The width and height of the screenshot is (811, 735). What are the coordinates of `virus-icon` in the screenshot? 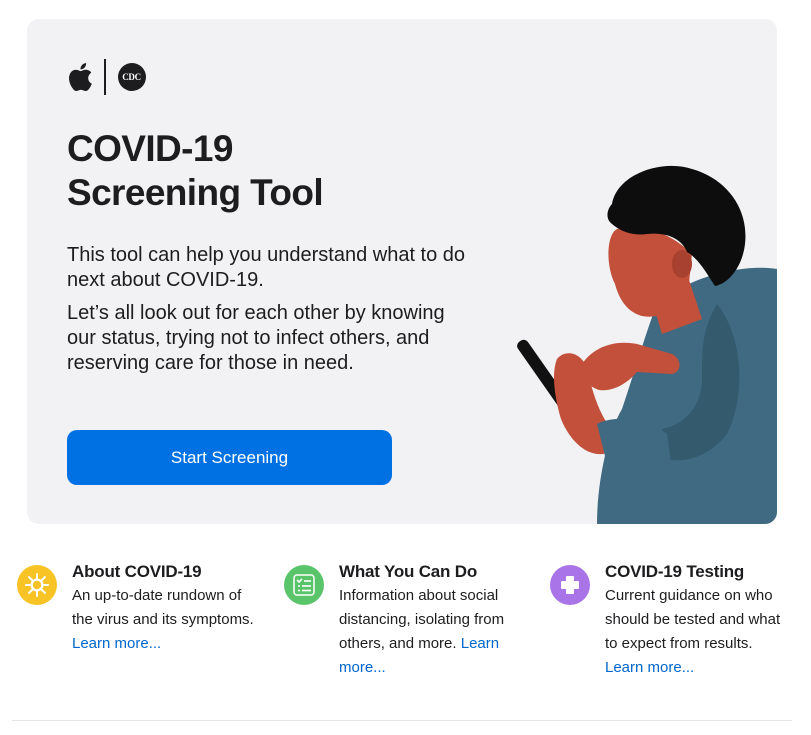 It's located at (37, 585).